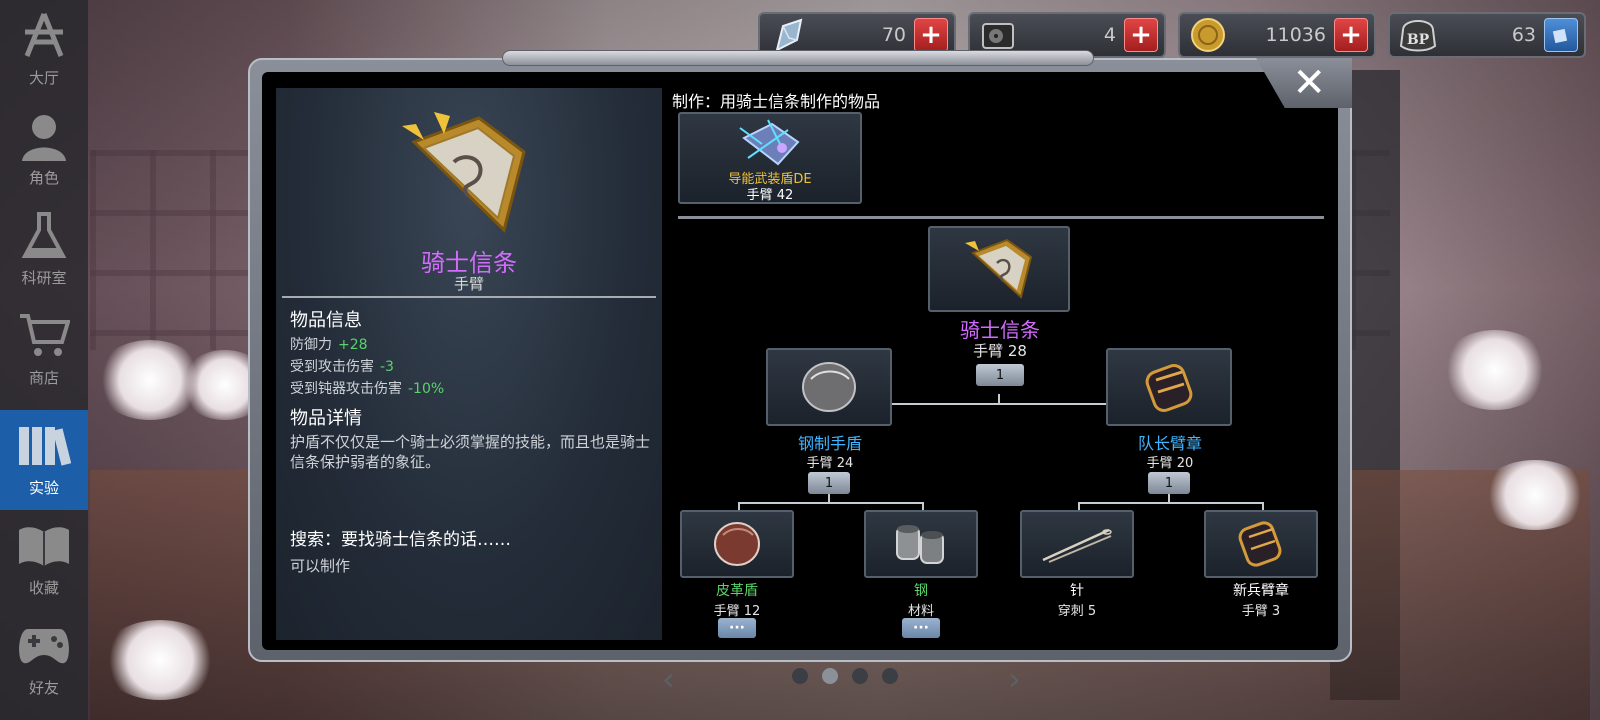 Image resolution: width=1600 pixels, height=720 pixels. Describe the element at coordinates (44, 135) in the screenshot. I see `character-icon` at that location.